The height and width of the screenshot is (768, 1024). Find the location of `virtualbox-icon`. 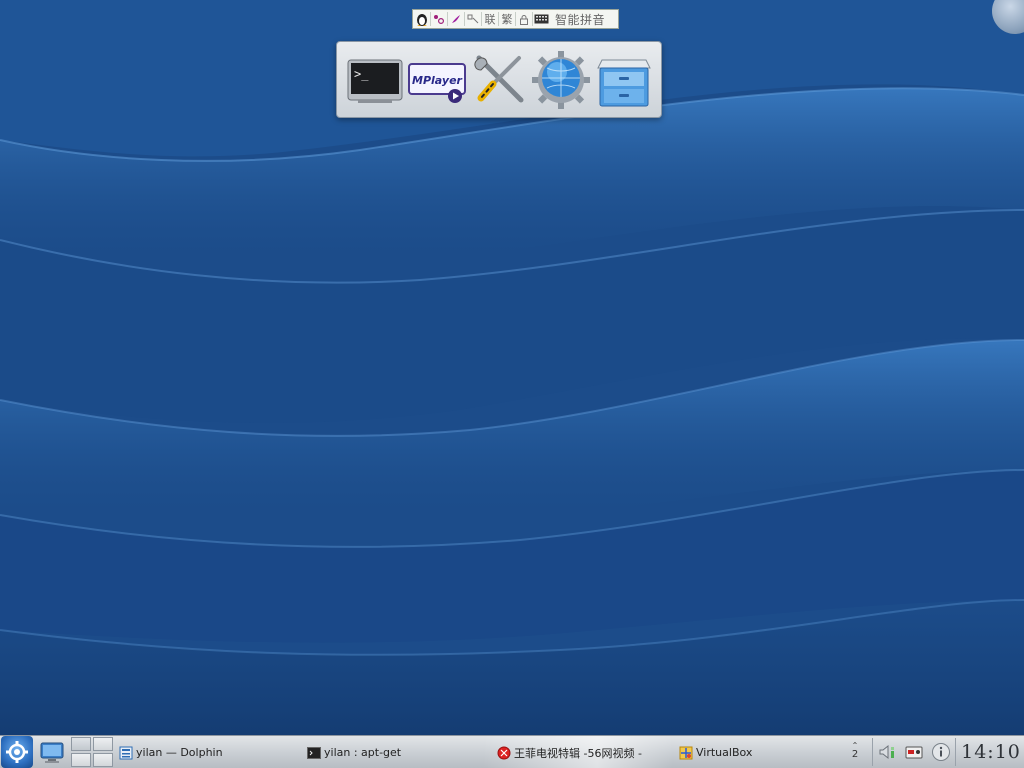

virtualbox-icon is located at coordinates (686, 752).